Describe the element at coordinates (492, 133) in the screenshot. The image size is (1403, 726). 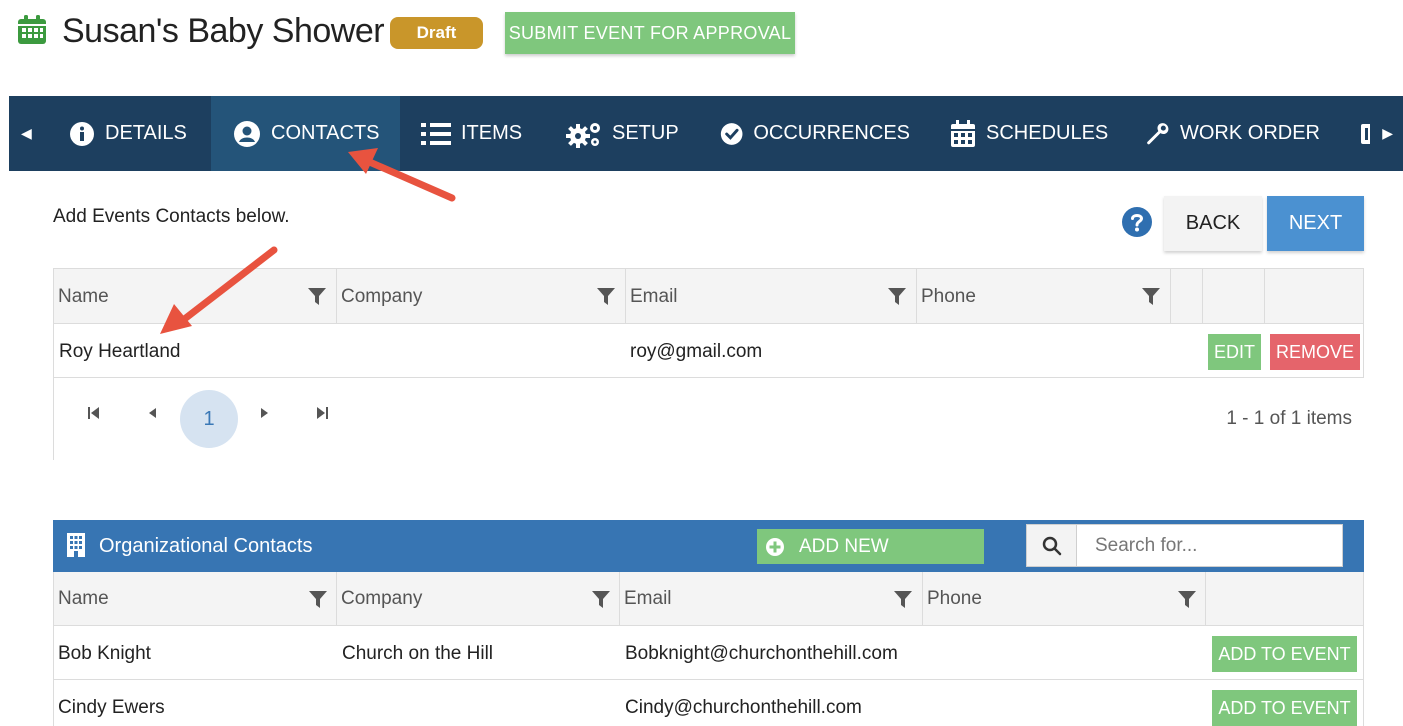
I see `tab-label: ITEMS` at that location.